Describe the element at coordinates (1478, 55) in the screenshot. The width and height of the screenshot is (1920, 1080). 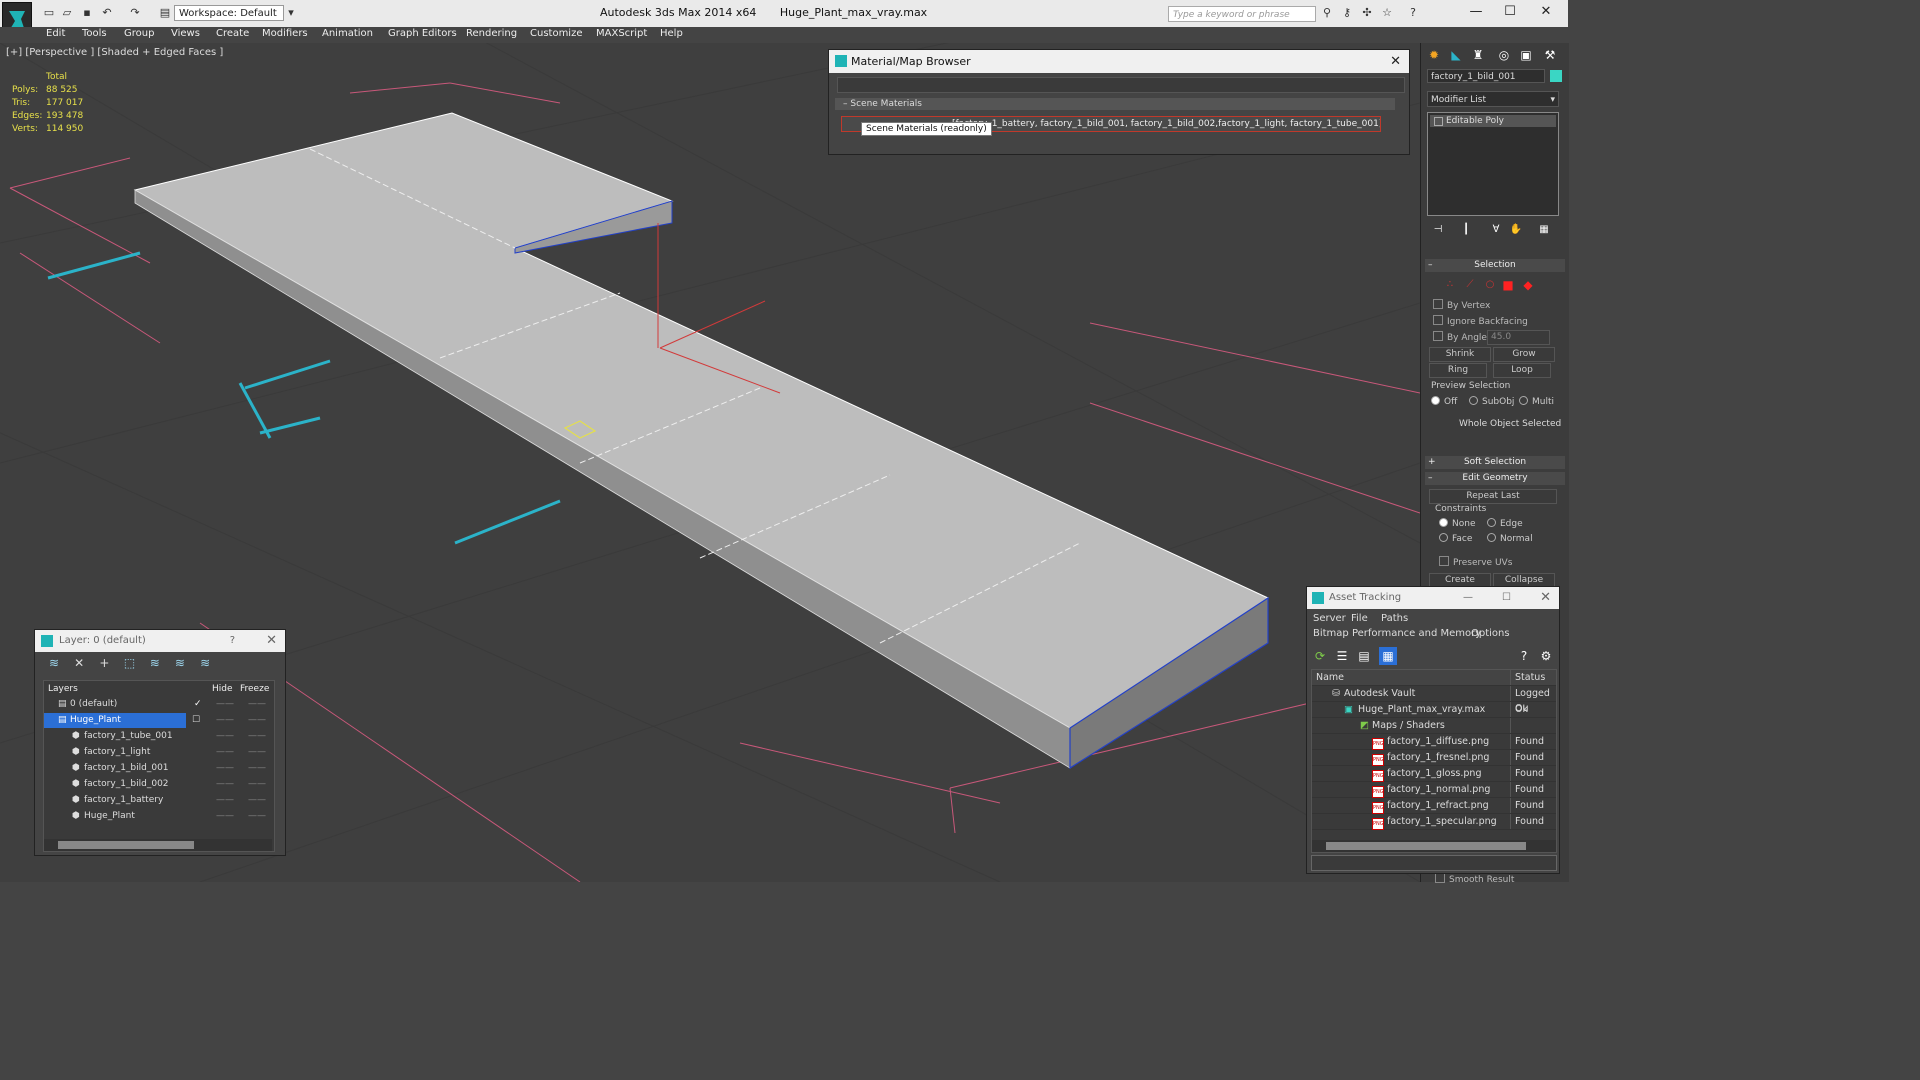
I see `hierarchy-tab-icon: ♜` at that location.